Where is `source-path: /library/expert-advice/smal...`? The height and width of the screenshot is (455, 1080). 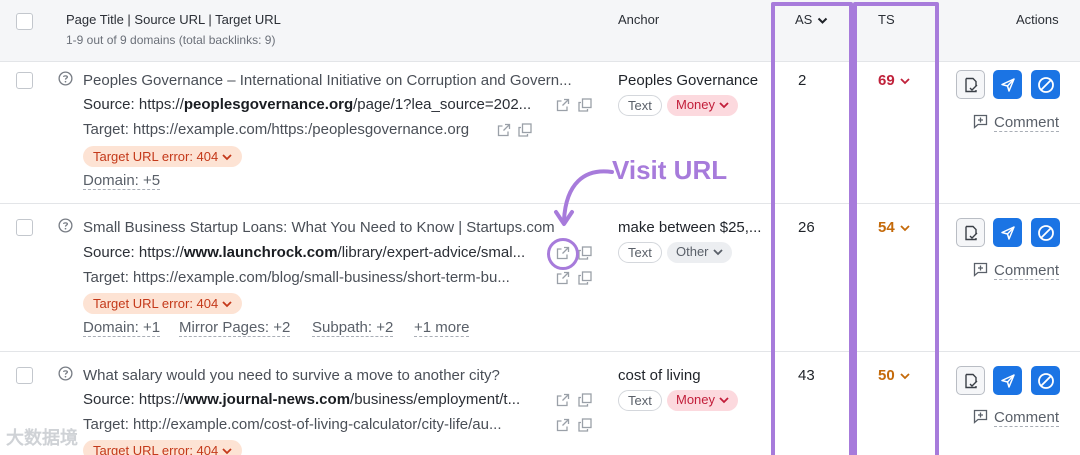 source-path: /library/expert-advice/smal... is located at coordinates (431, 252).